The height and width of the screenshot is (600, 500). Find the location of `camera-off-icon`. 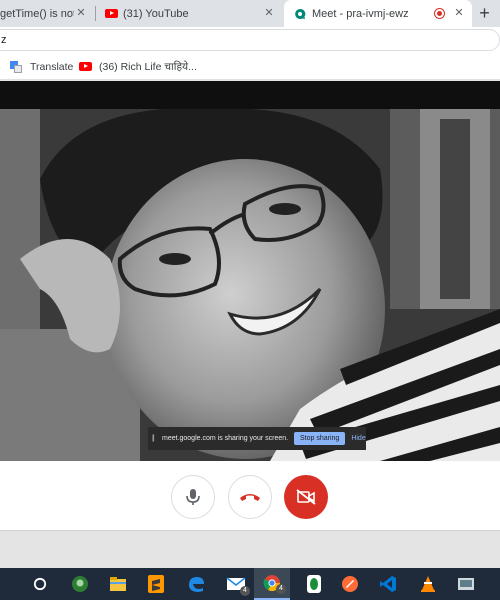

camera-off-icon is located at coordinates (306, 497).